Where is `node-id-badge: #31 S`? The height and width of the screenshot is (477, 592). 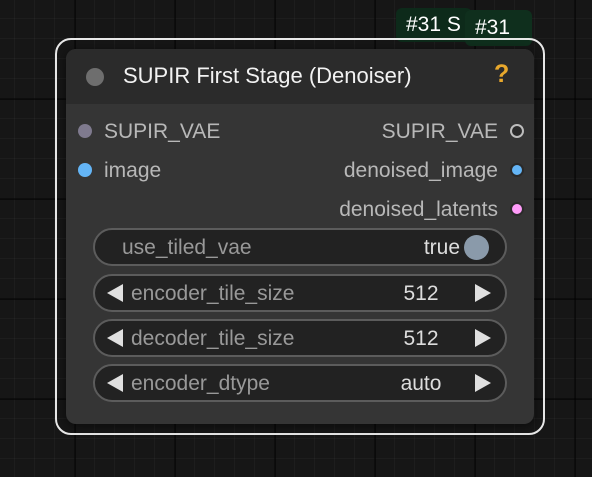
node-id-badge: #31 S is located at coordinates (434, 25).